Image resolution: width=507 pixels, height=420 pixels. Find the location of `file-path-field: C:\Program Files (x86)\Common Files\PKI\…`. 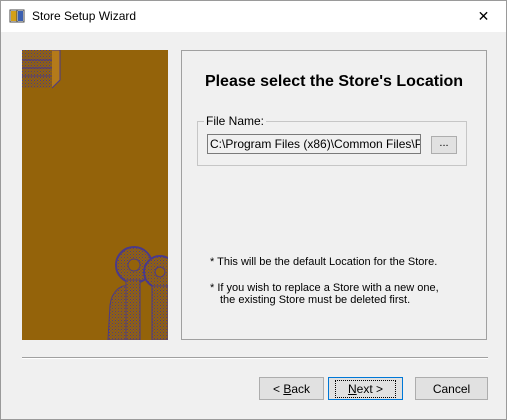

file-path-field: C:\Program Files (x86)\Common Files\PKI\… is located at coordinates (314, 144).